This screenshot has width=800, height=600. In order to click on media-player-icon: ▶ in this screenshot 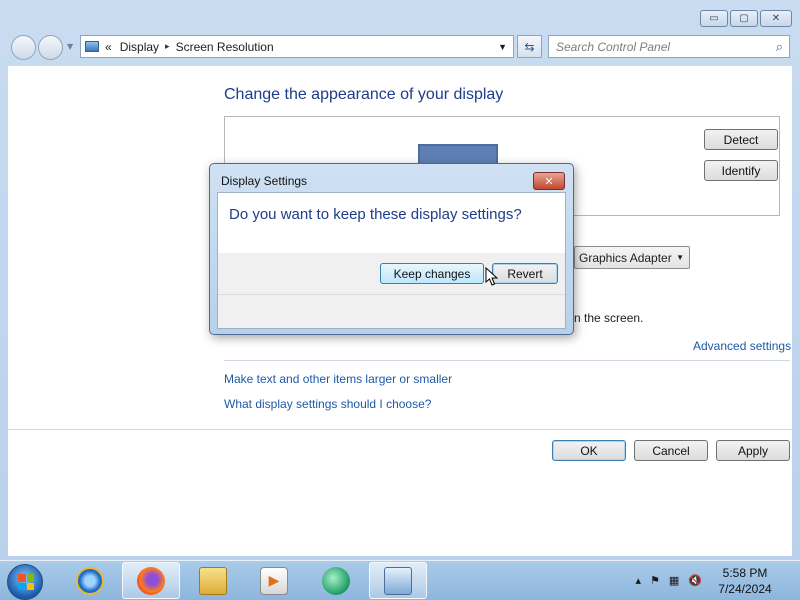, I will do `click(274, 580)`.